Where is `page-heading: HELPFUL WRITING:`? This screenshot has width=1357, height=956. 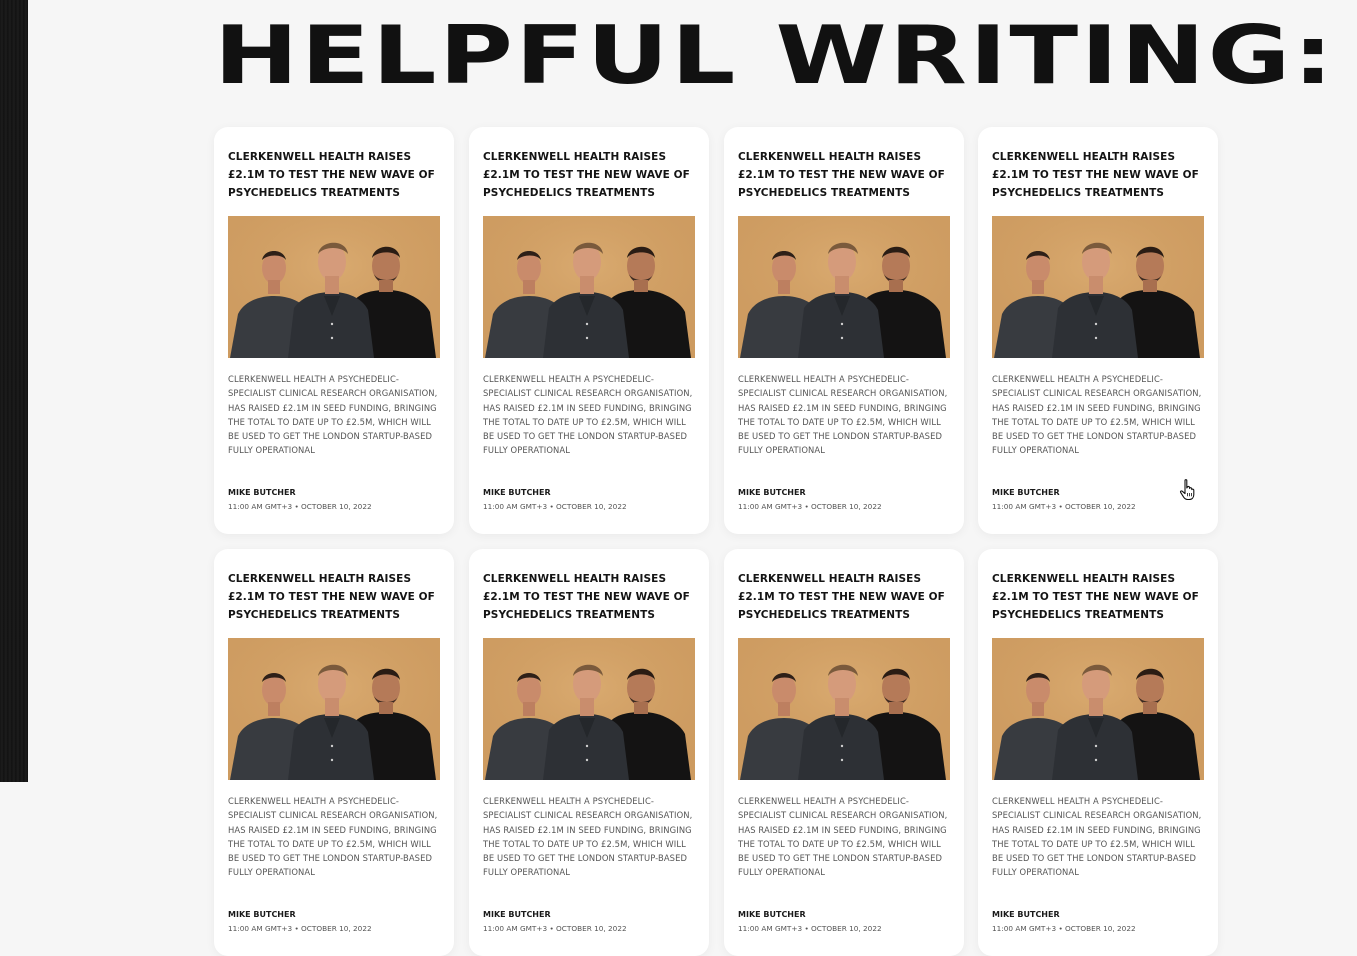 page-heading: HELPFUL WRITING: is located at coordinates (775, 55).